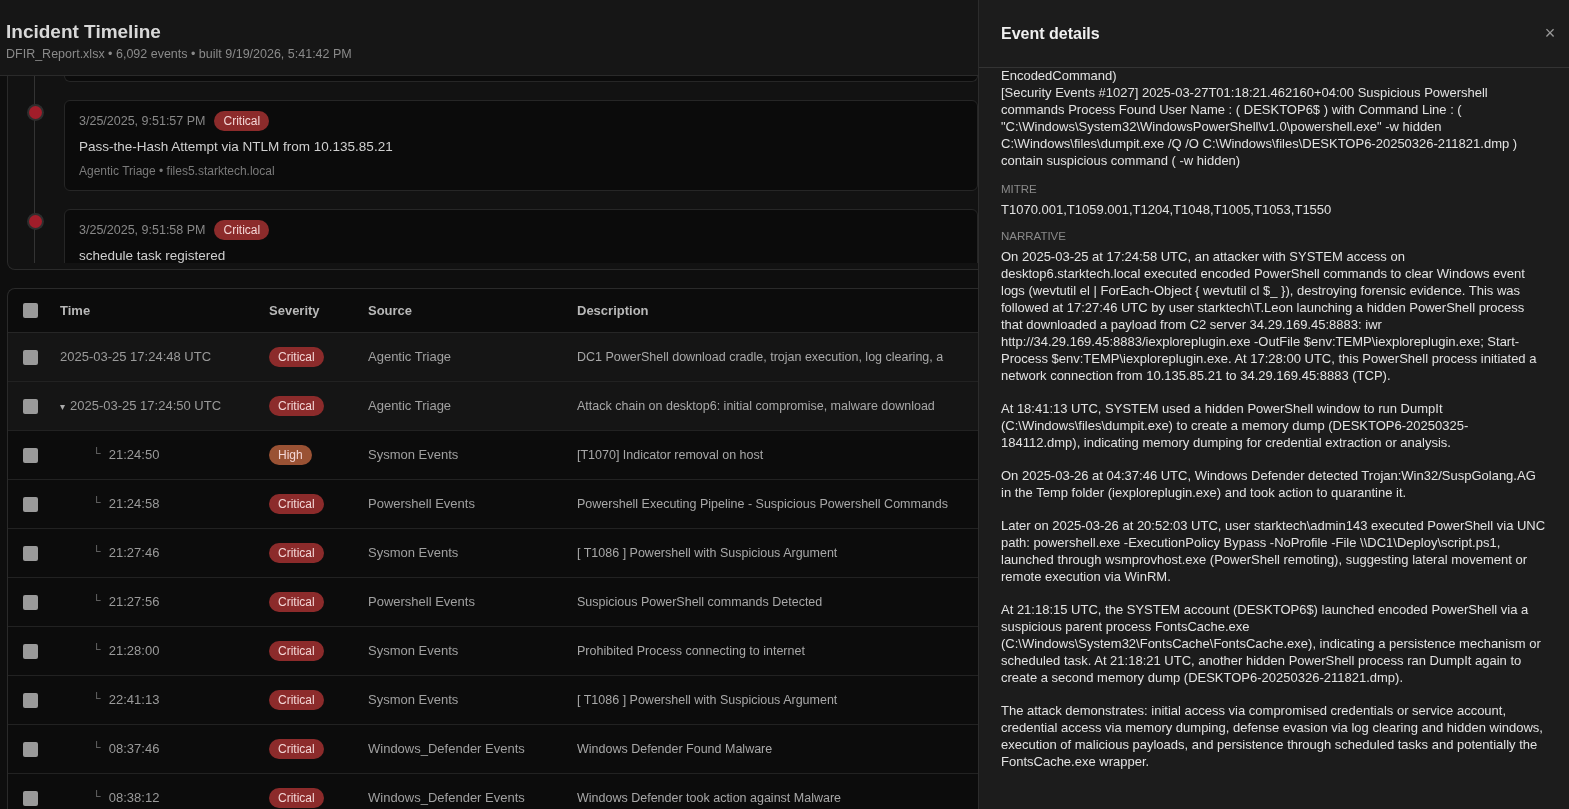 The width and height of the screenshot is (1569, 809). Describe the element at coordinates (1272, 736) in the screenshot. I see `narrative-paragraph: The attack demonstrates: initial access via compromised credentials or service account, credential access via memory dumping, defense evasion via log clearing and hidden windows, execution of malicious payloads, and persistence through scheduled tasks and potentially the FontsCache.exe wrapper.` at that location.